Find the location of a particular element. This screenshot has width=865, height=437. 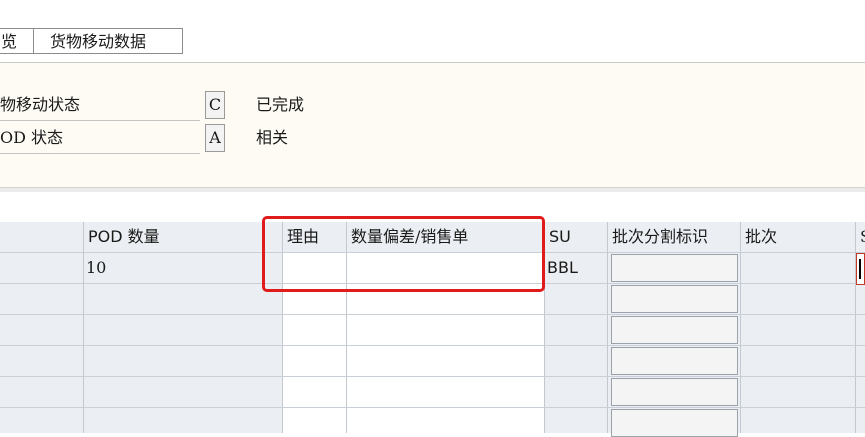

column-header-batch-split: 批次分割标识 is located at coordinates (674, 237).